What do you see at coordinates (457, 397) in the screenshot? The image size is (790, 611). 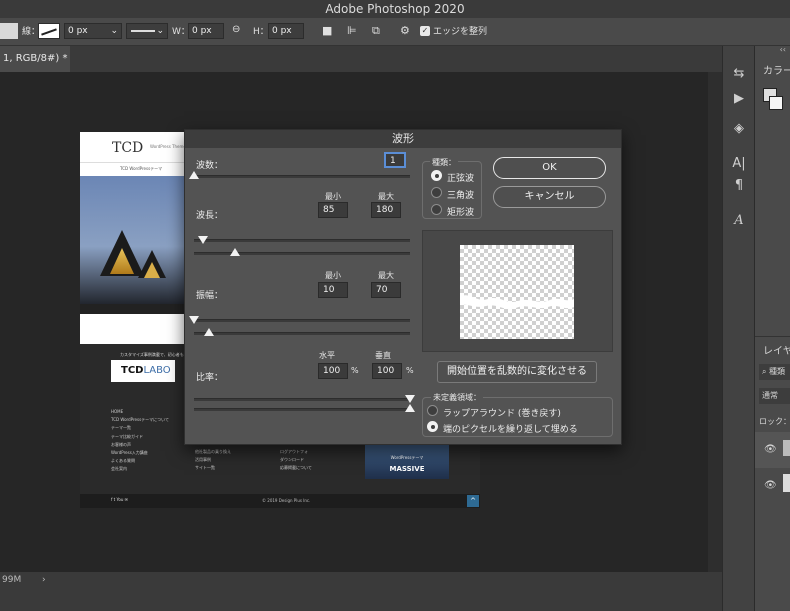 I see `undefined-areas-label: 未定義領域：` at bounding box center [457, 397].